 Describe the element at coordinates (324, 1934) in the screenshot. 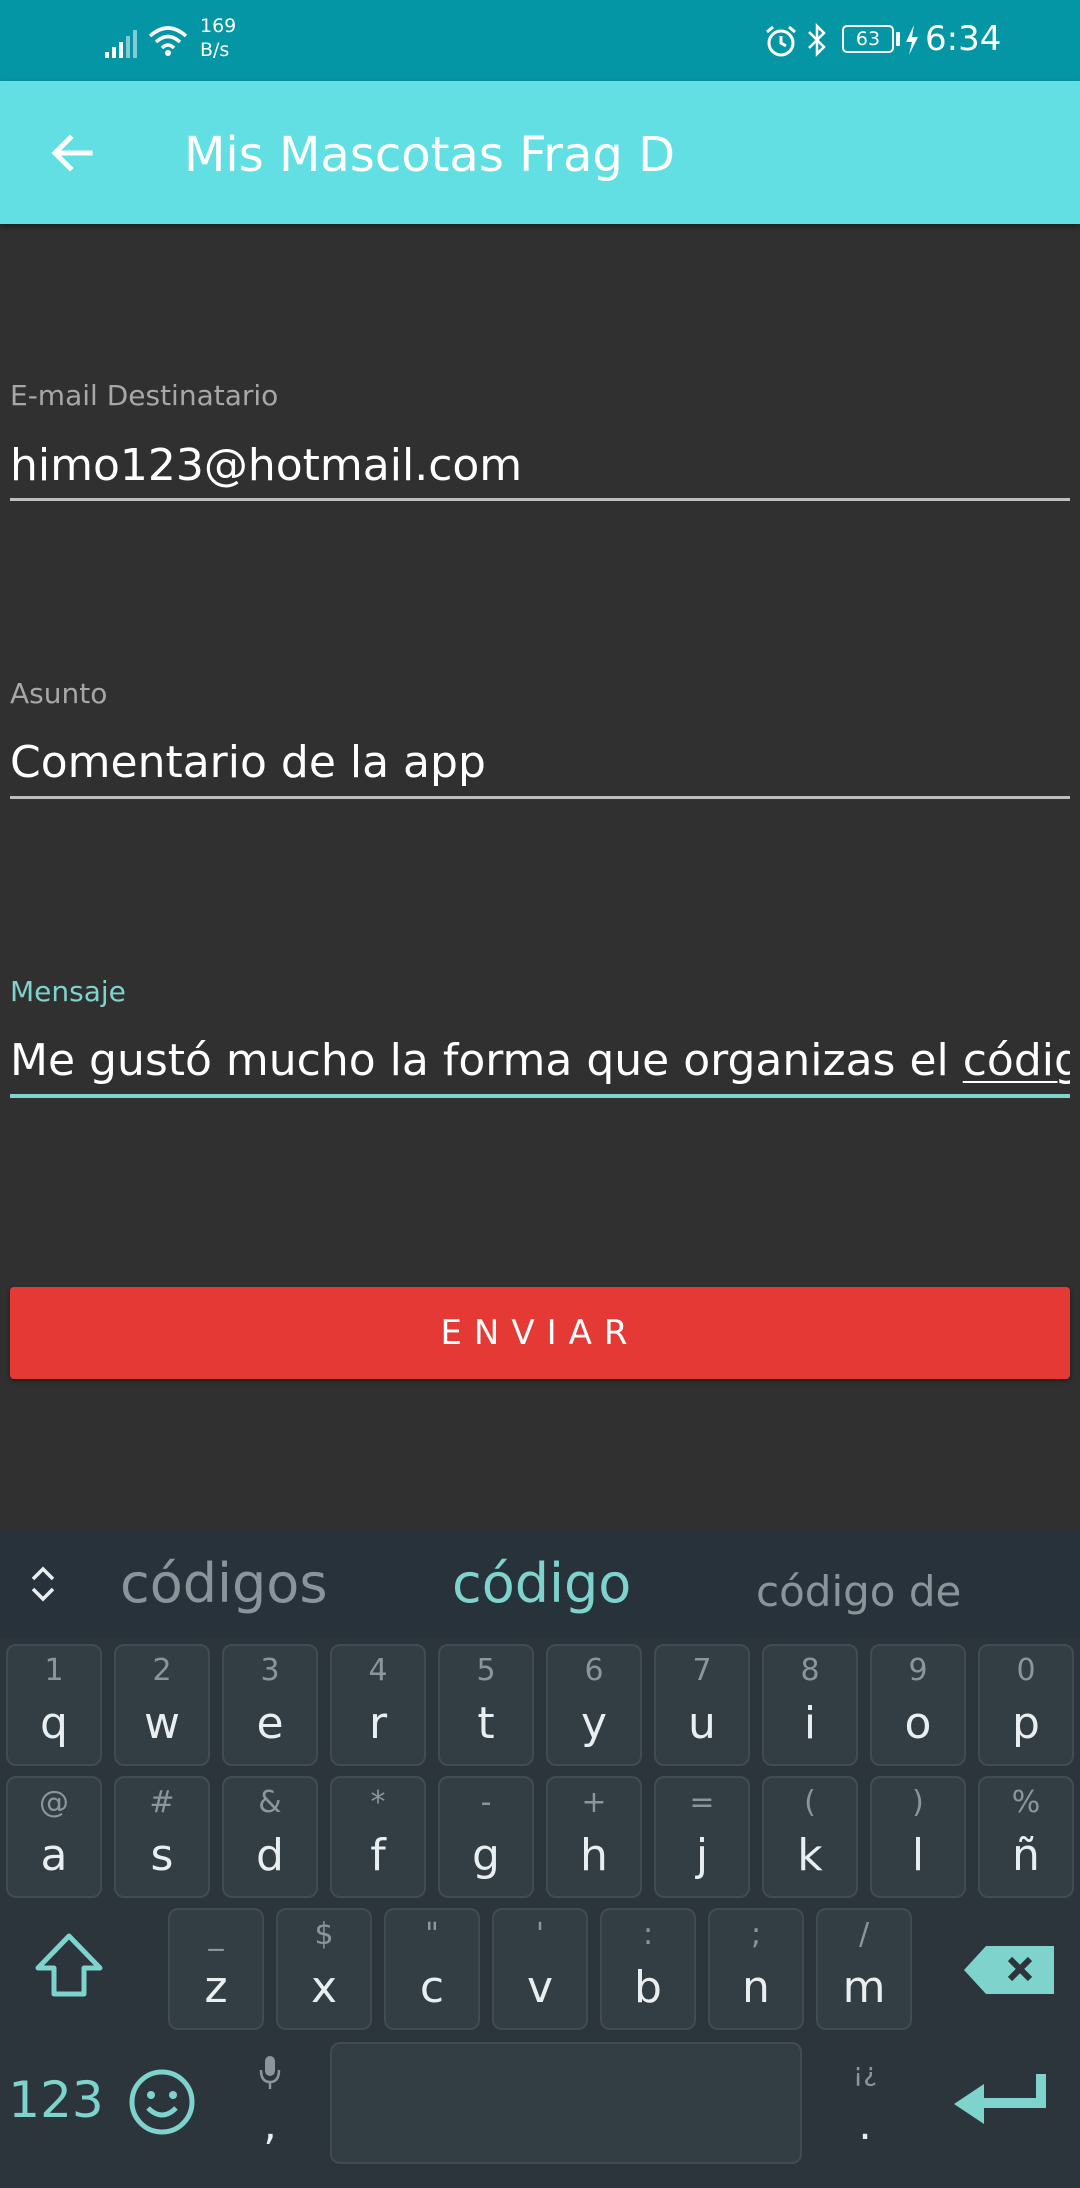

I see `key-hint: $` at that location.